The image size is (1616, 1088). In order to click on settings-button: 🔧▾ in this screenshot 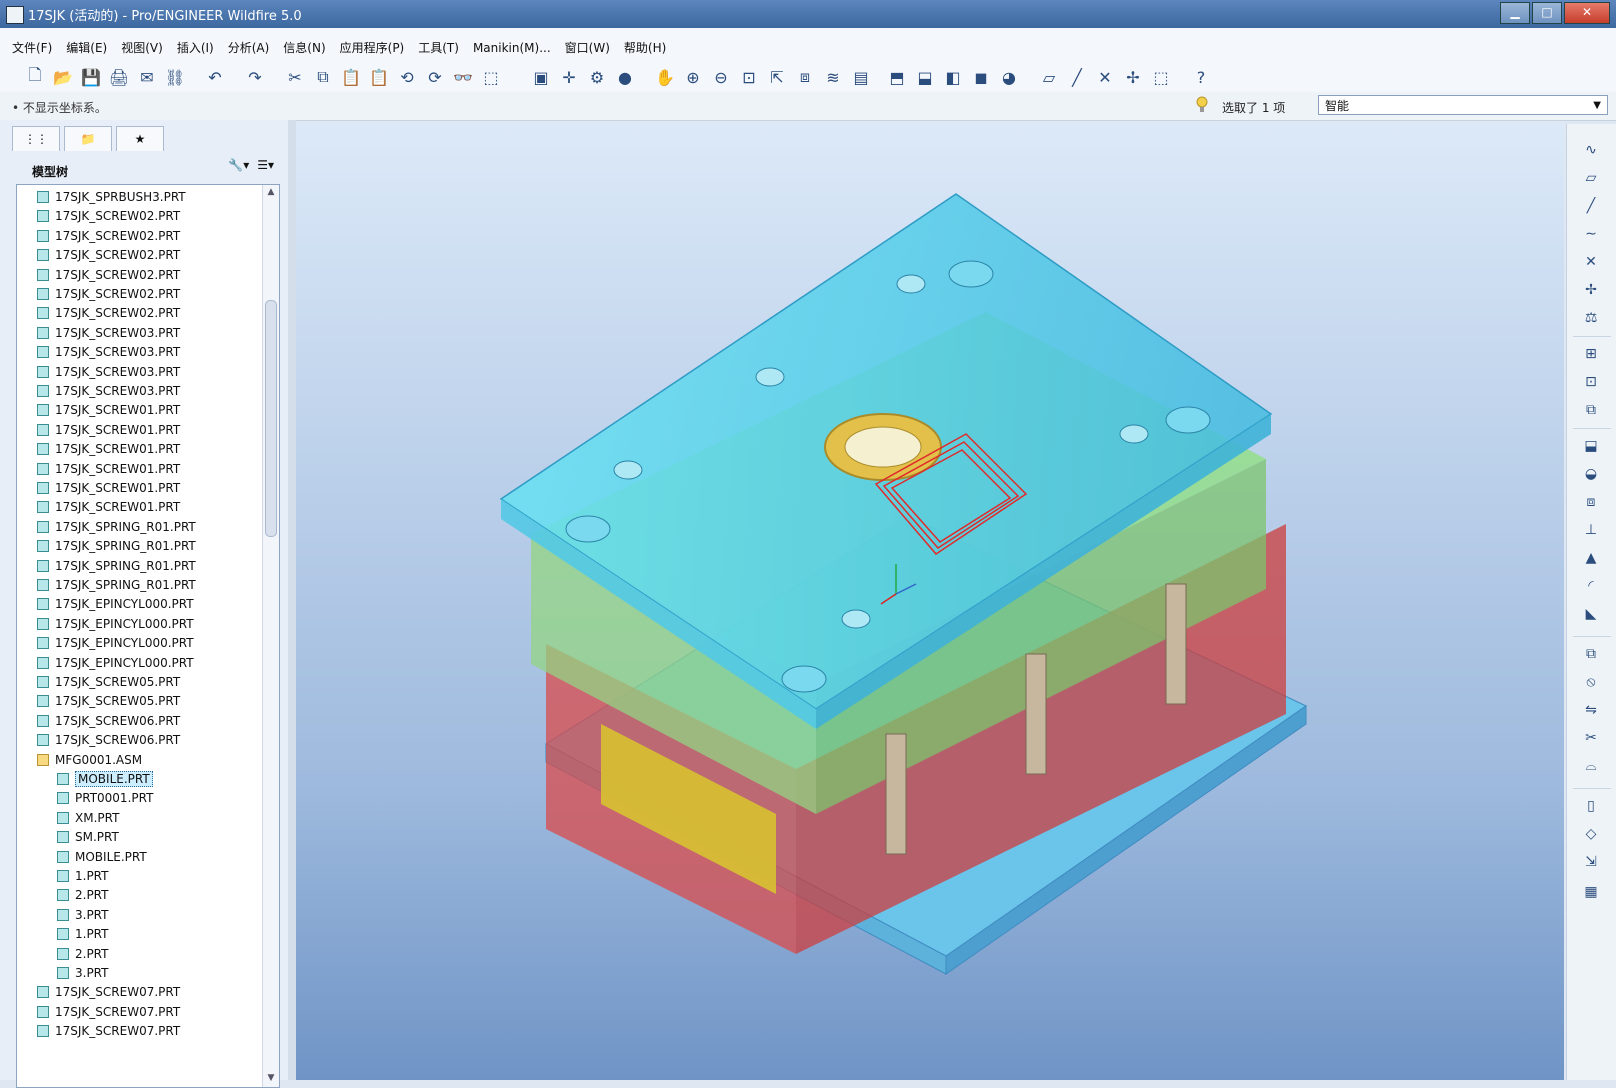, I will do `click(238, 165)`.